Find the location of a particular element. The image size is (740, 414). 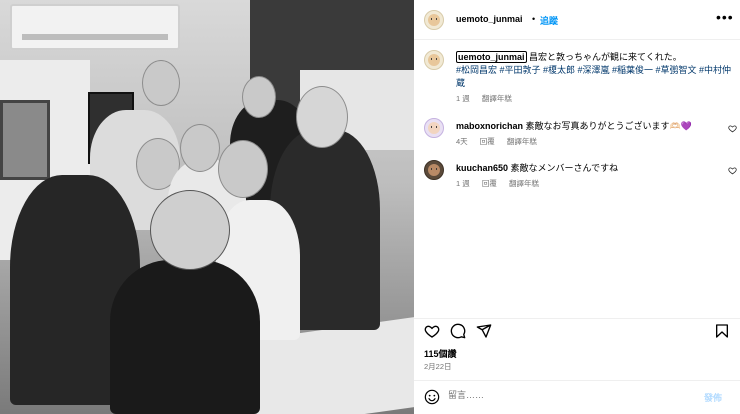

bookmark-icon is located at coordinates (722, 331).